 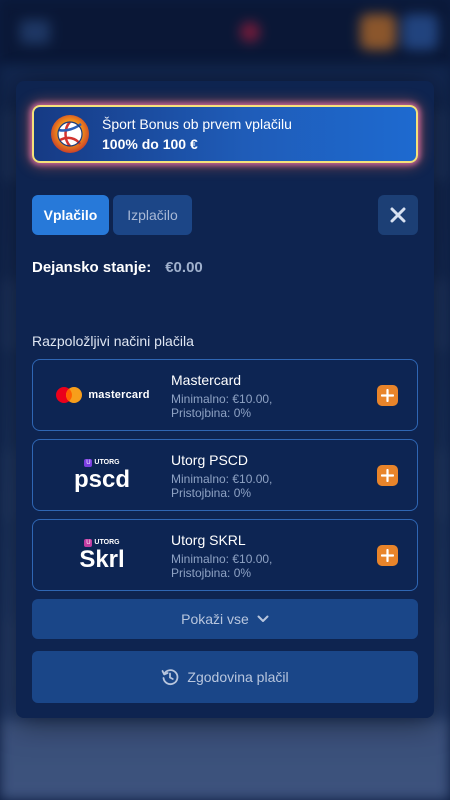 I want to click on close-button, so click(x=398, y=215).